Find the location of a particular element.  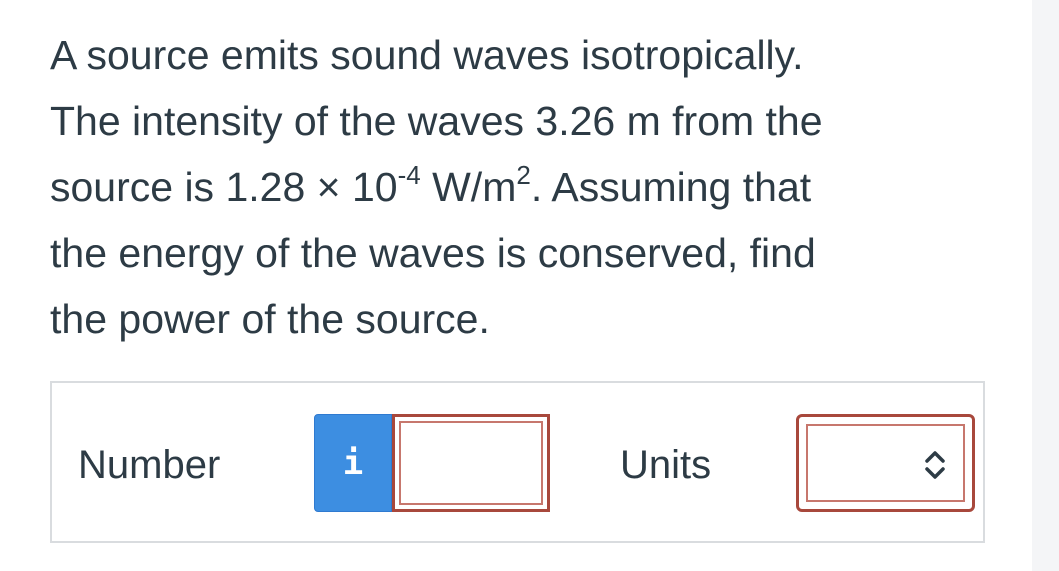

exponent: 2 is located at coordinates (523, 175).